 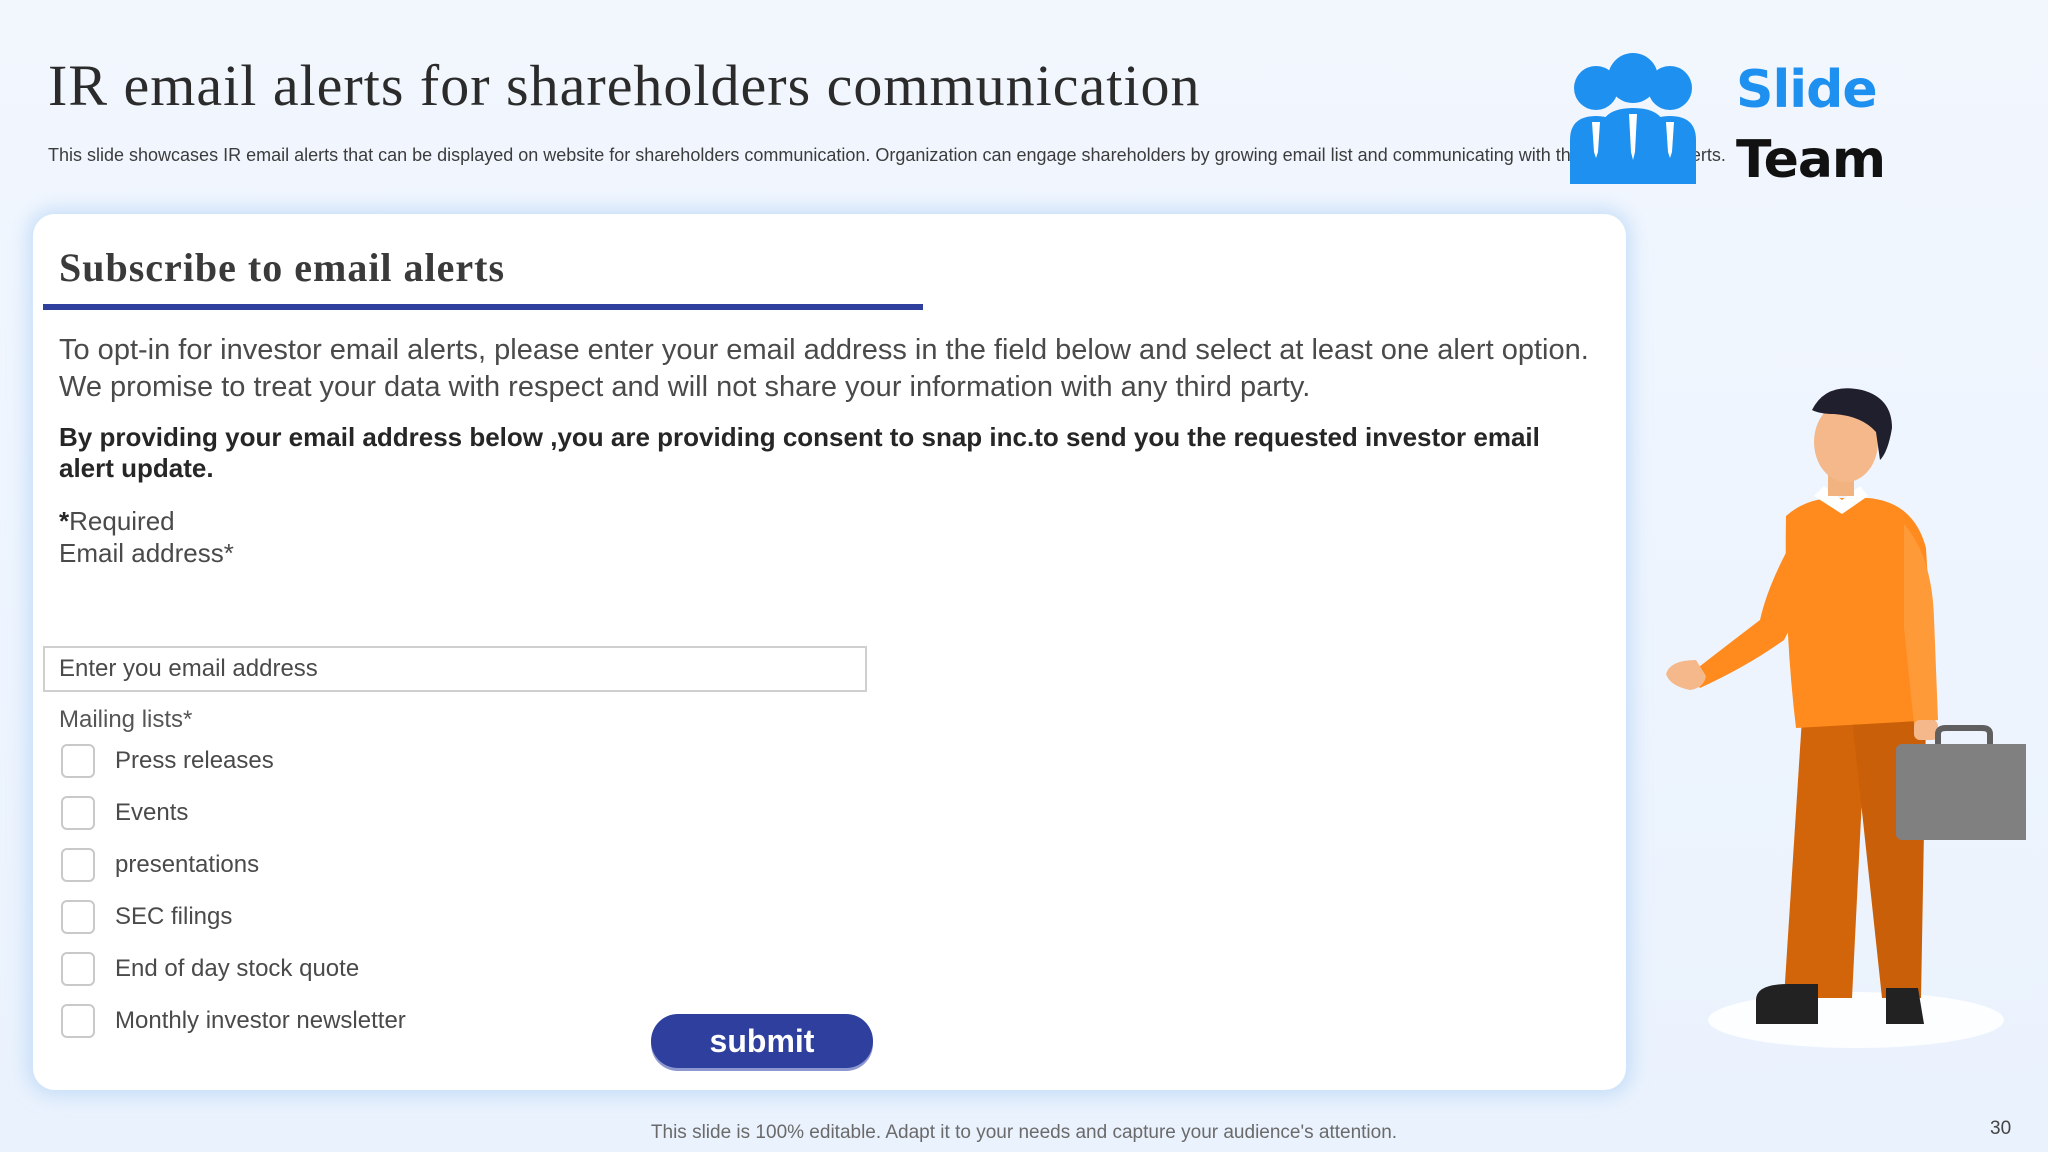 I want to click on option-sec-filings: SEC filings, so click(x=146, y=917).